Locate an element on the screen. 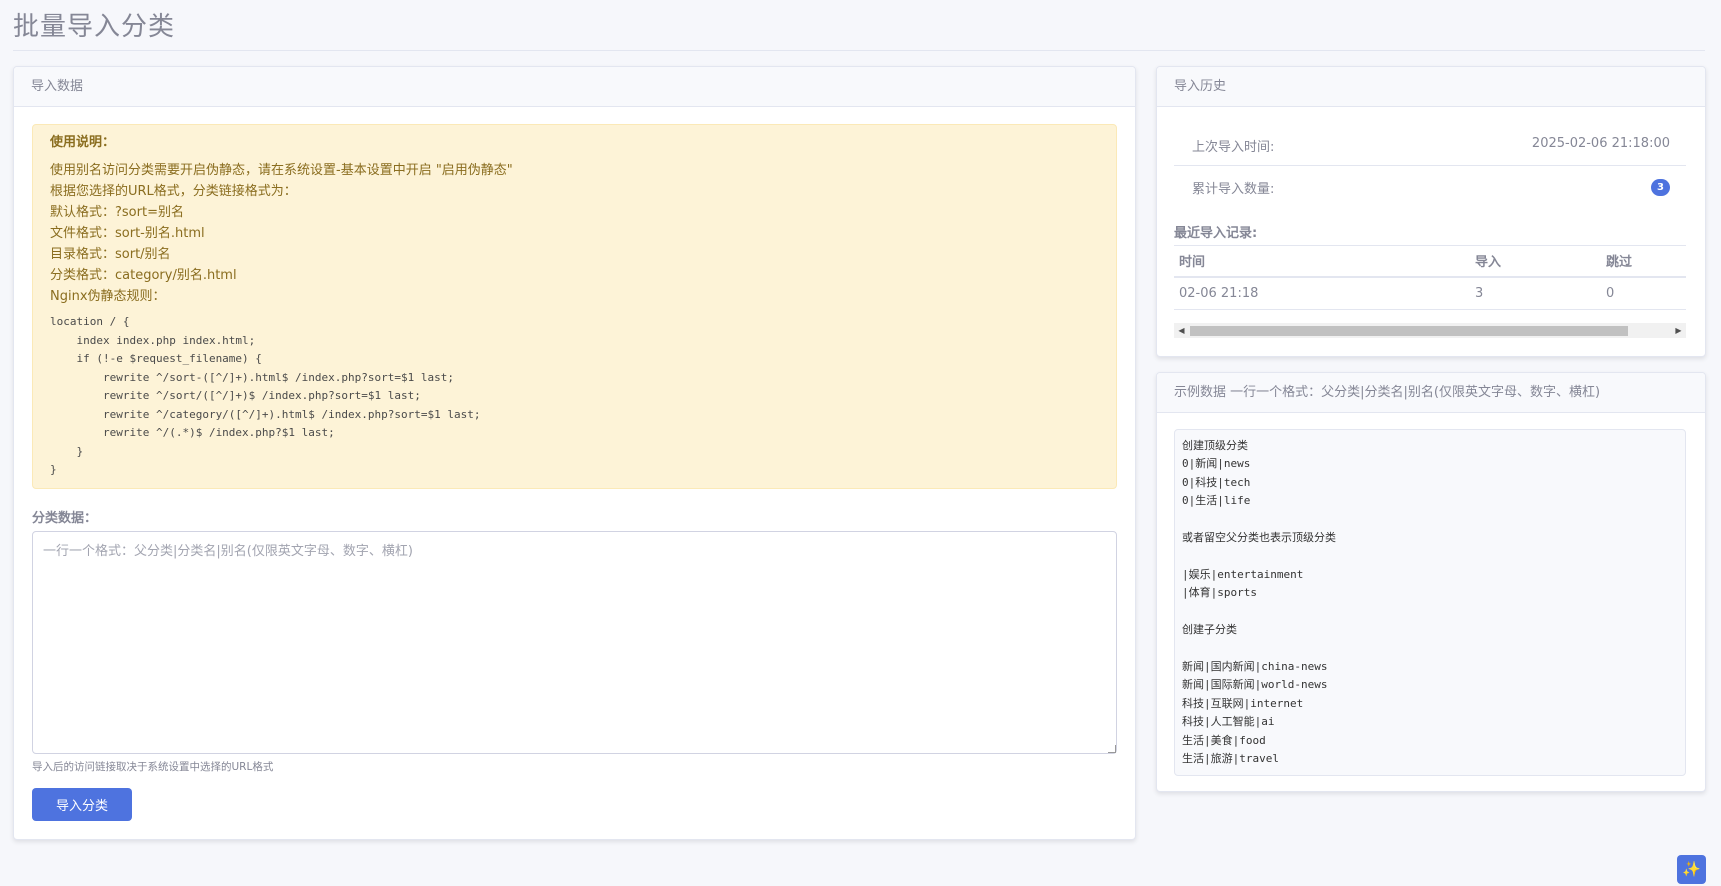 The height and width of the screenshot is (886, 1721). notice-title: 使用说明： is located at coordinates (83, 142).